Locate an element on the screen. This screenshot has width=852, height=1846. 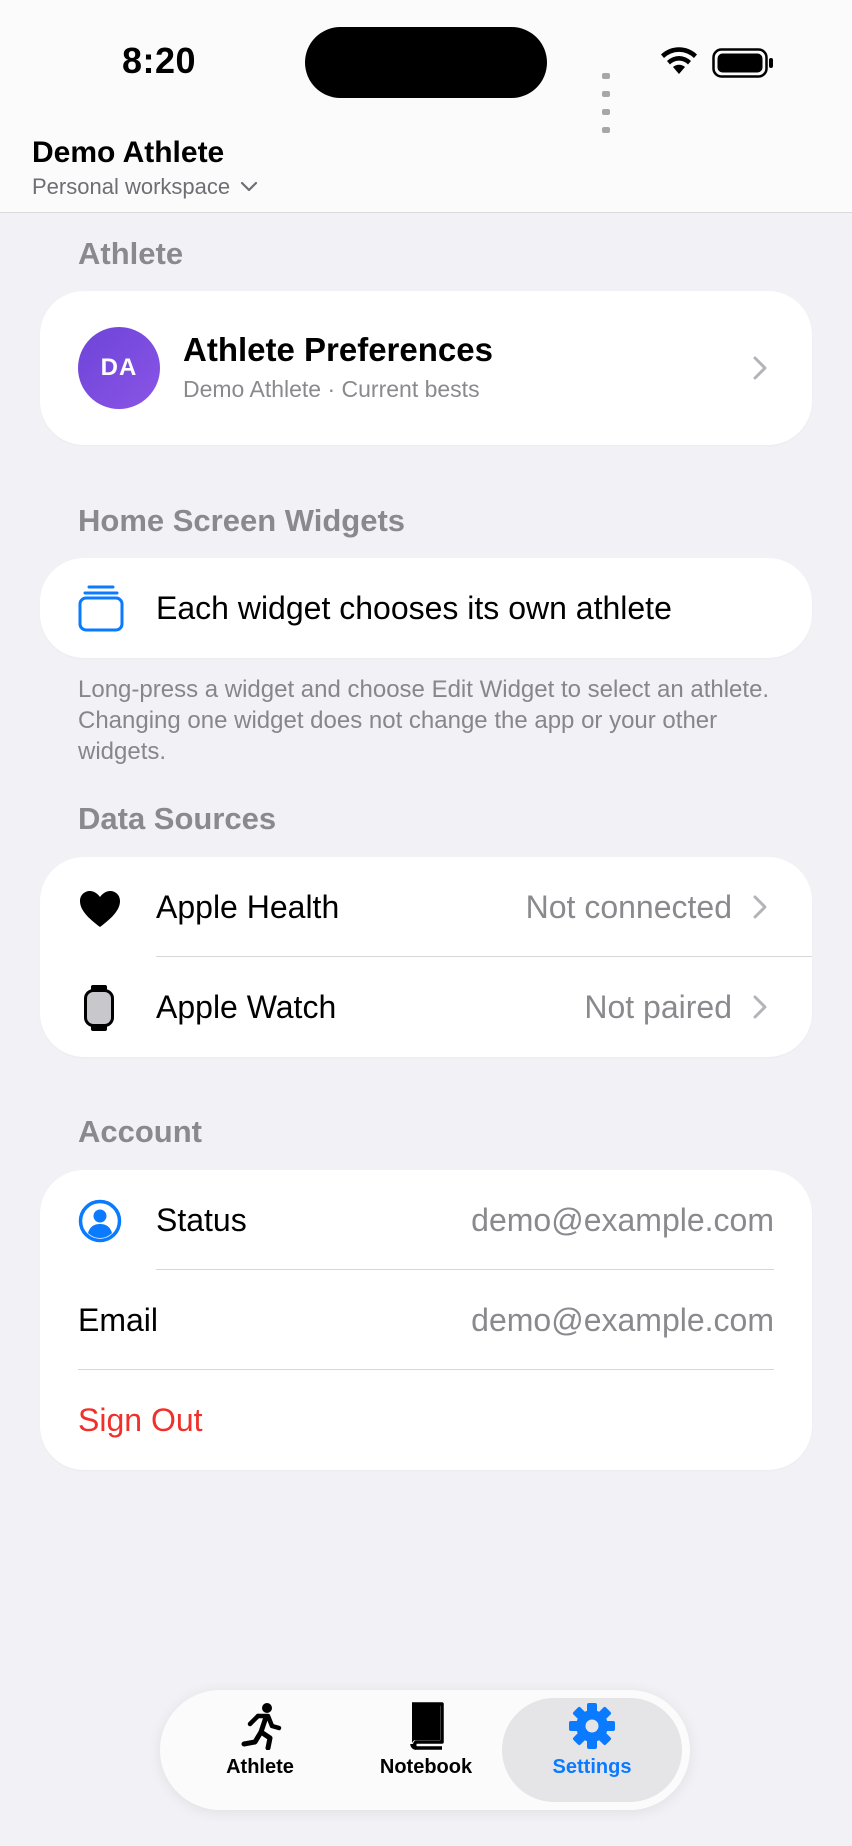
status-value: demo@example.com is located at coordinates (622, 1220).